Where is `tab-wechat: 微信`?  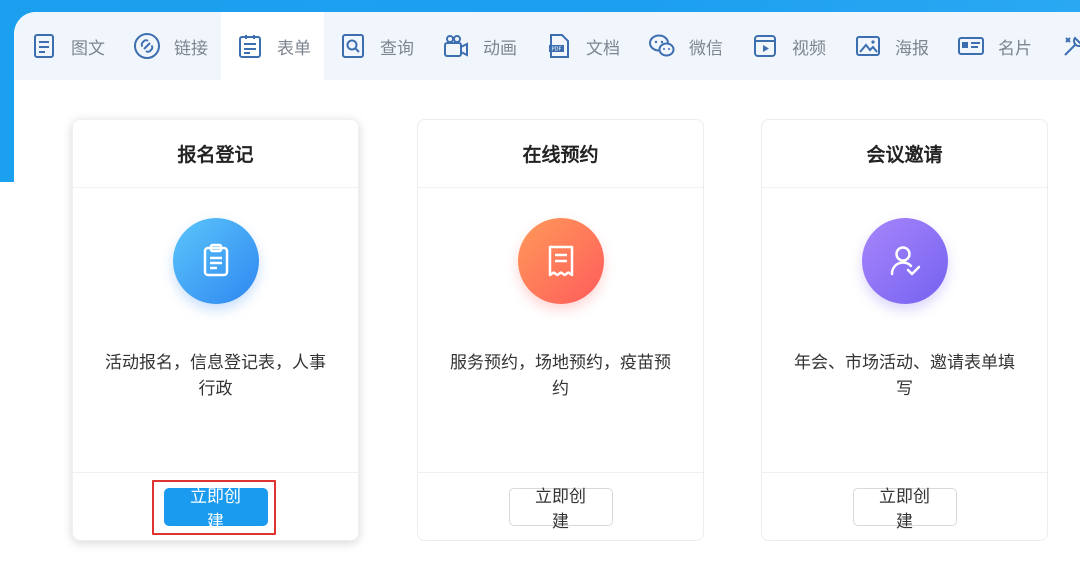 tab-wechat: 微信 is located at coordinates (684, 46).